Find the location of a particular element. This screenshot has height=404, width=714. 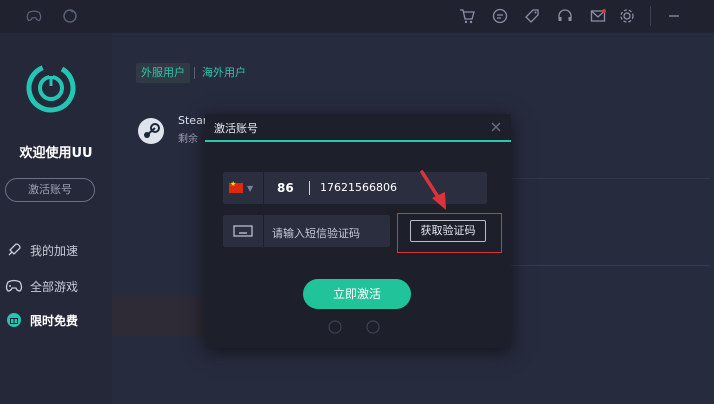

gift-icon is located at coordinates (14, 320).